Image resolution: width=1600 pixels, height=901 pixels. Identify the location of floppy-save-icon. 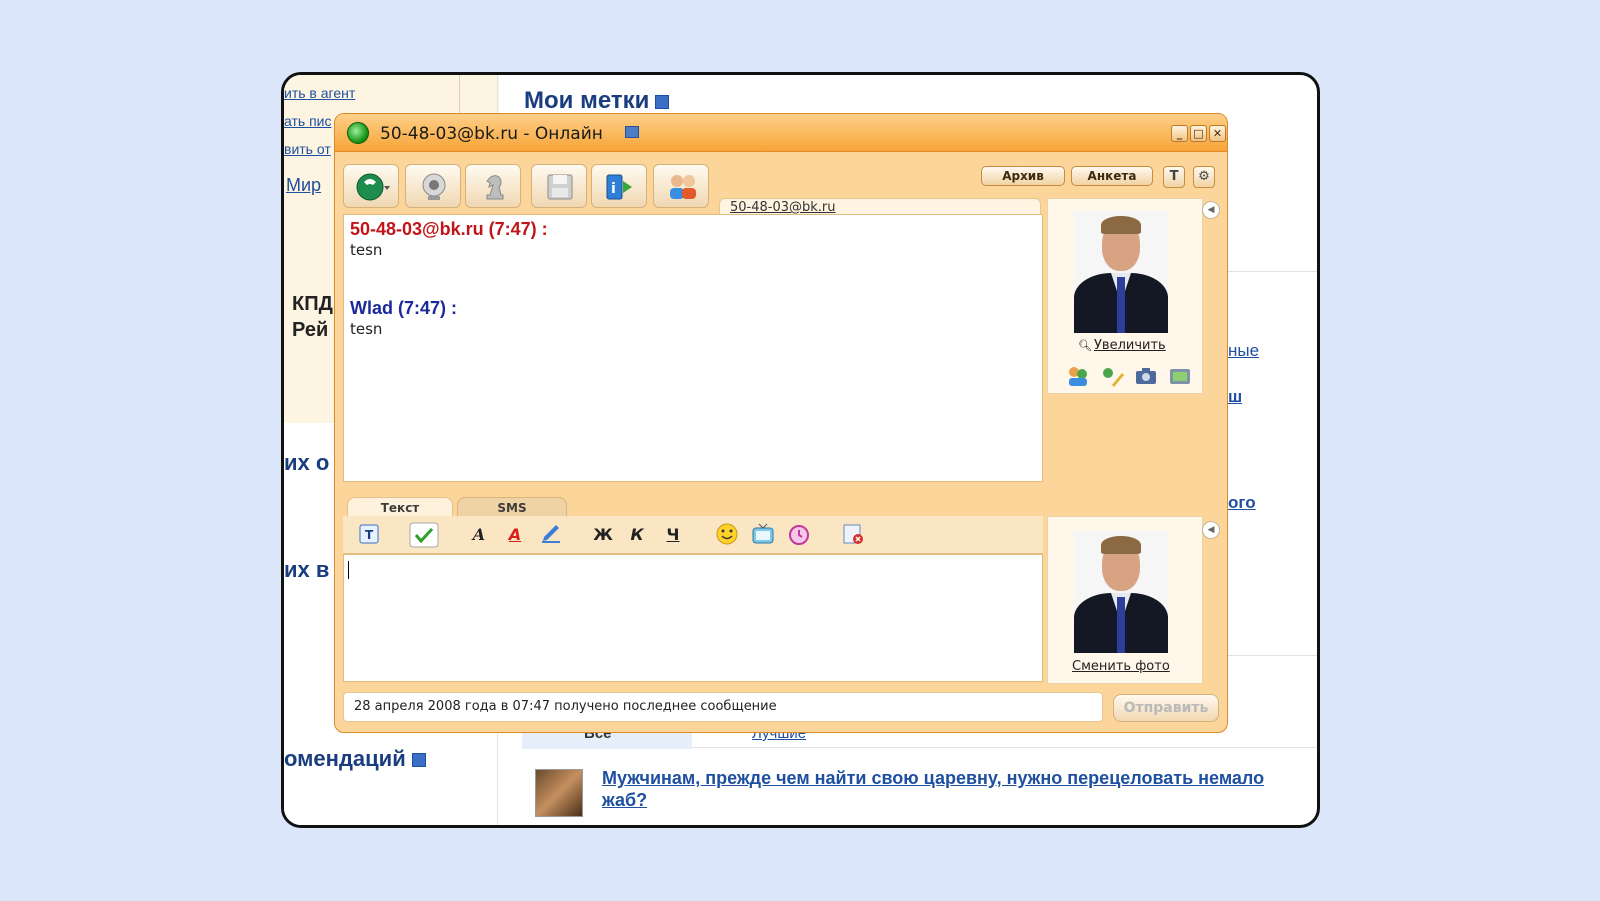
(560, 187).